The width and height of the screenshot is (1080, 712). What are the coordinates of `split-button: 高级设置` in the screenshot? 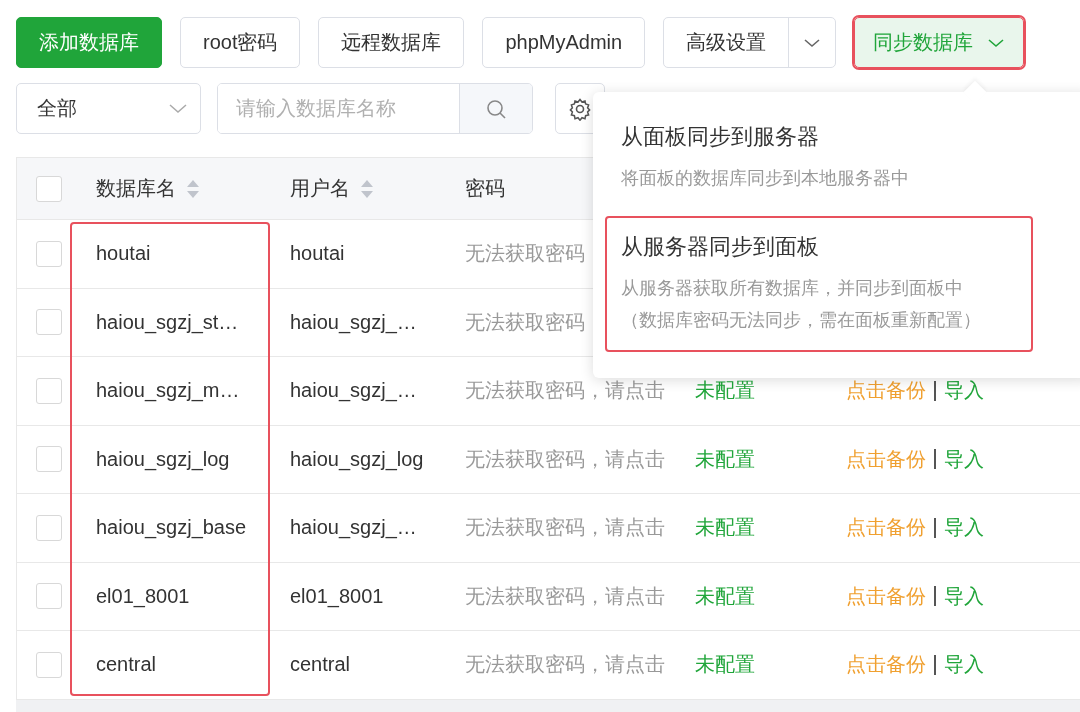 It's located at (750, 42).